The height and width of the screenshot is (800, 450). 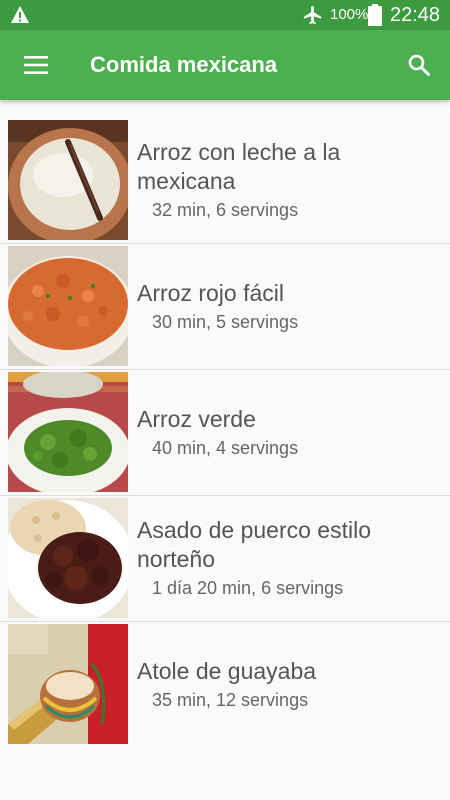 What do you see at coordinates (239, 166) in the screenshot?
I see `recipe-title: Arroz con leche a la mexicana` at bounding box center [239, 166].